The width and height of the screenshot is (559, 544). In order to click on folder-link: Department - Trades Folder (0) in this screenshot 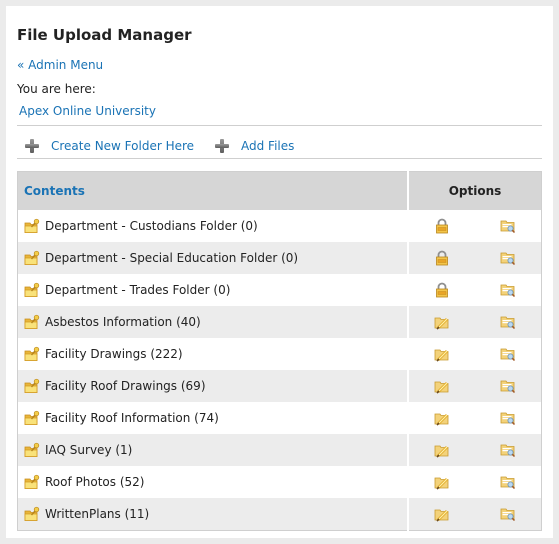, I will do `click(215, 290)`.